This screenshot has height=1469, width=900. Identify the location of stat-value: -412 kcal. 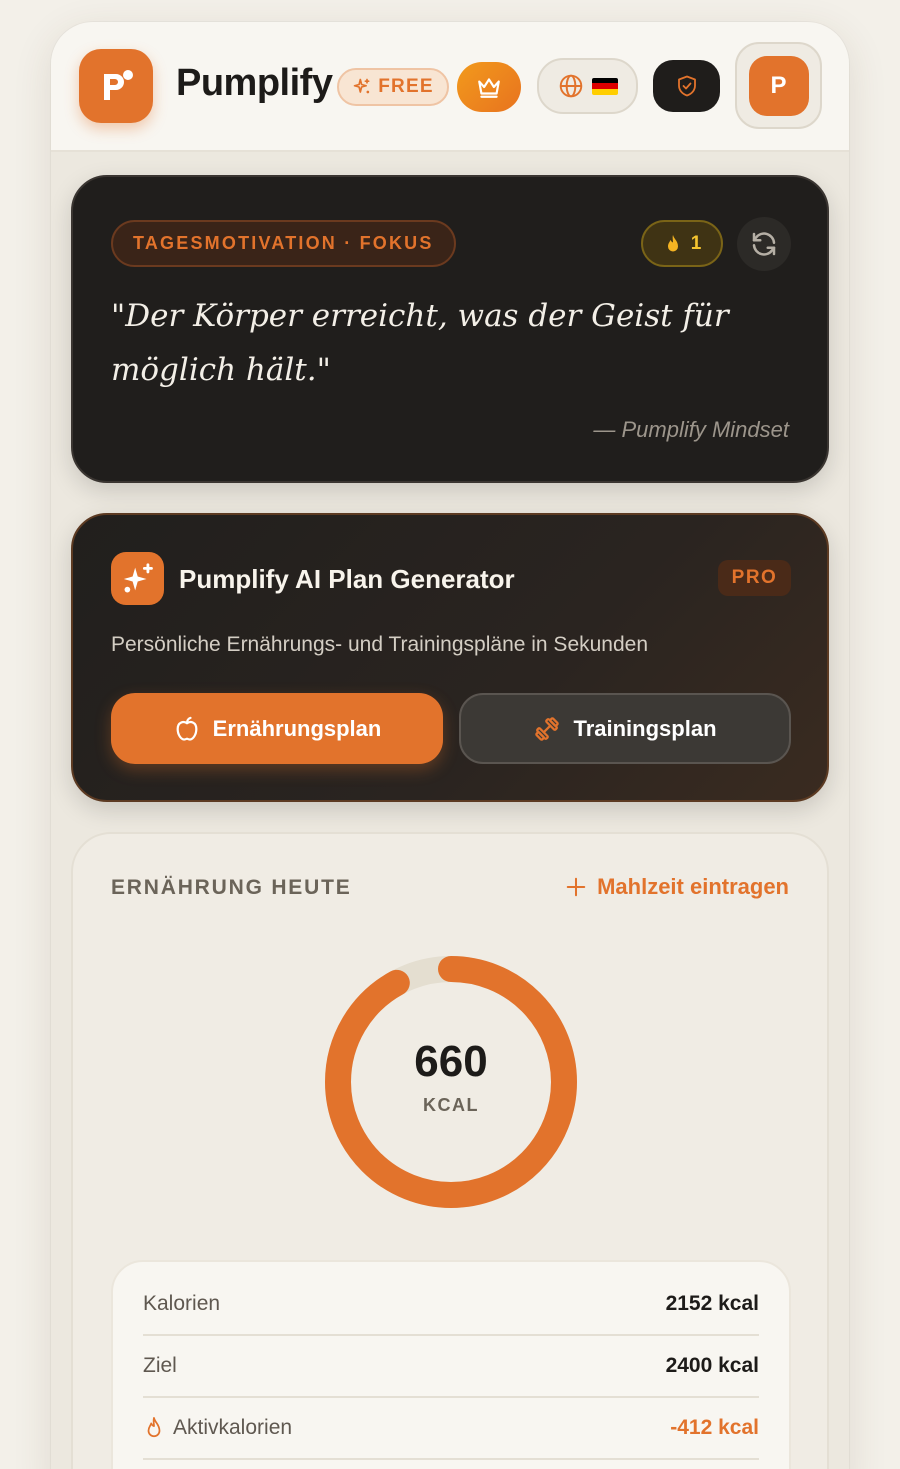
(714, 1427).